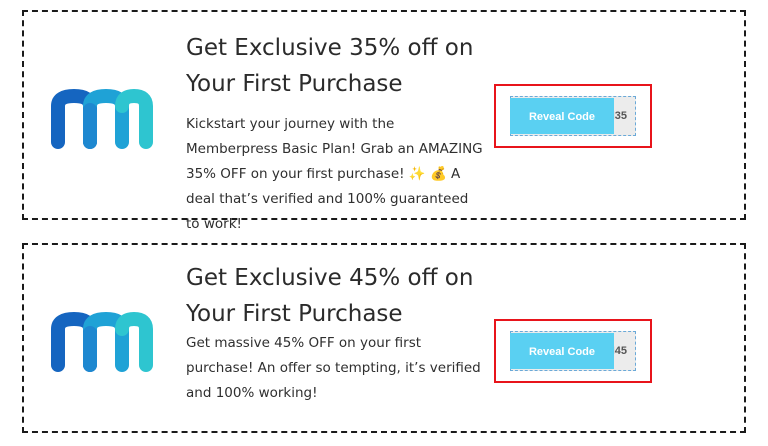 The image size is (768, 446). I want to click on reveal-code-highlight: H45 Reveal Code, so click(573, 351).